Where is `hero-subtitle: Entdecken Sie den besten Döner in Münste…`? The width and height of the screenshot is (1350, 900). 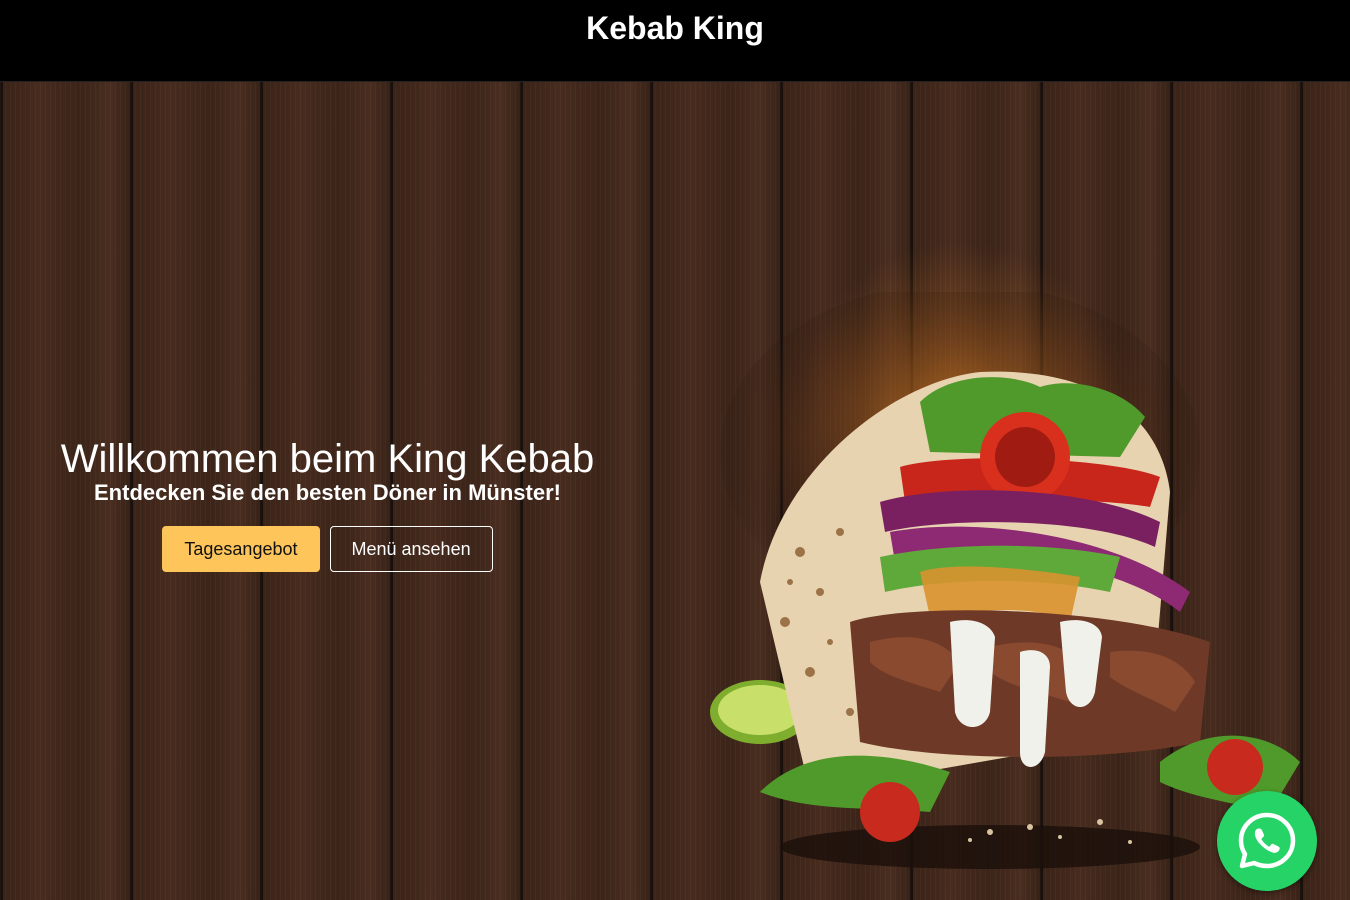
hero-subtitle: Entdecken Sie den besten Döner in Münste… is located at coordinates (327, 492).